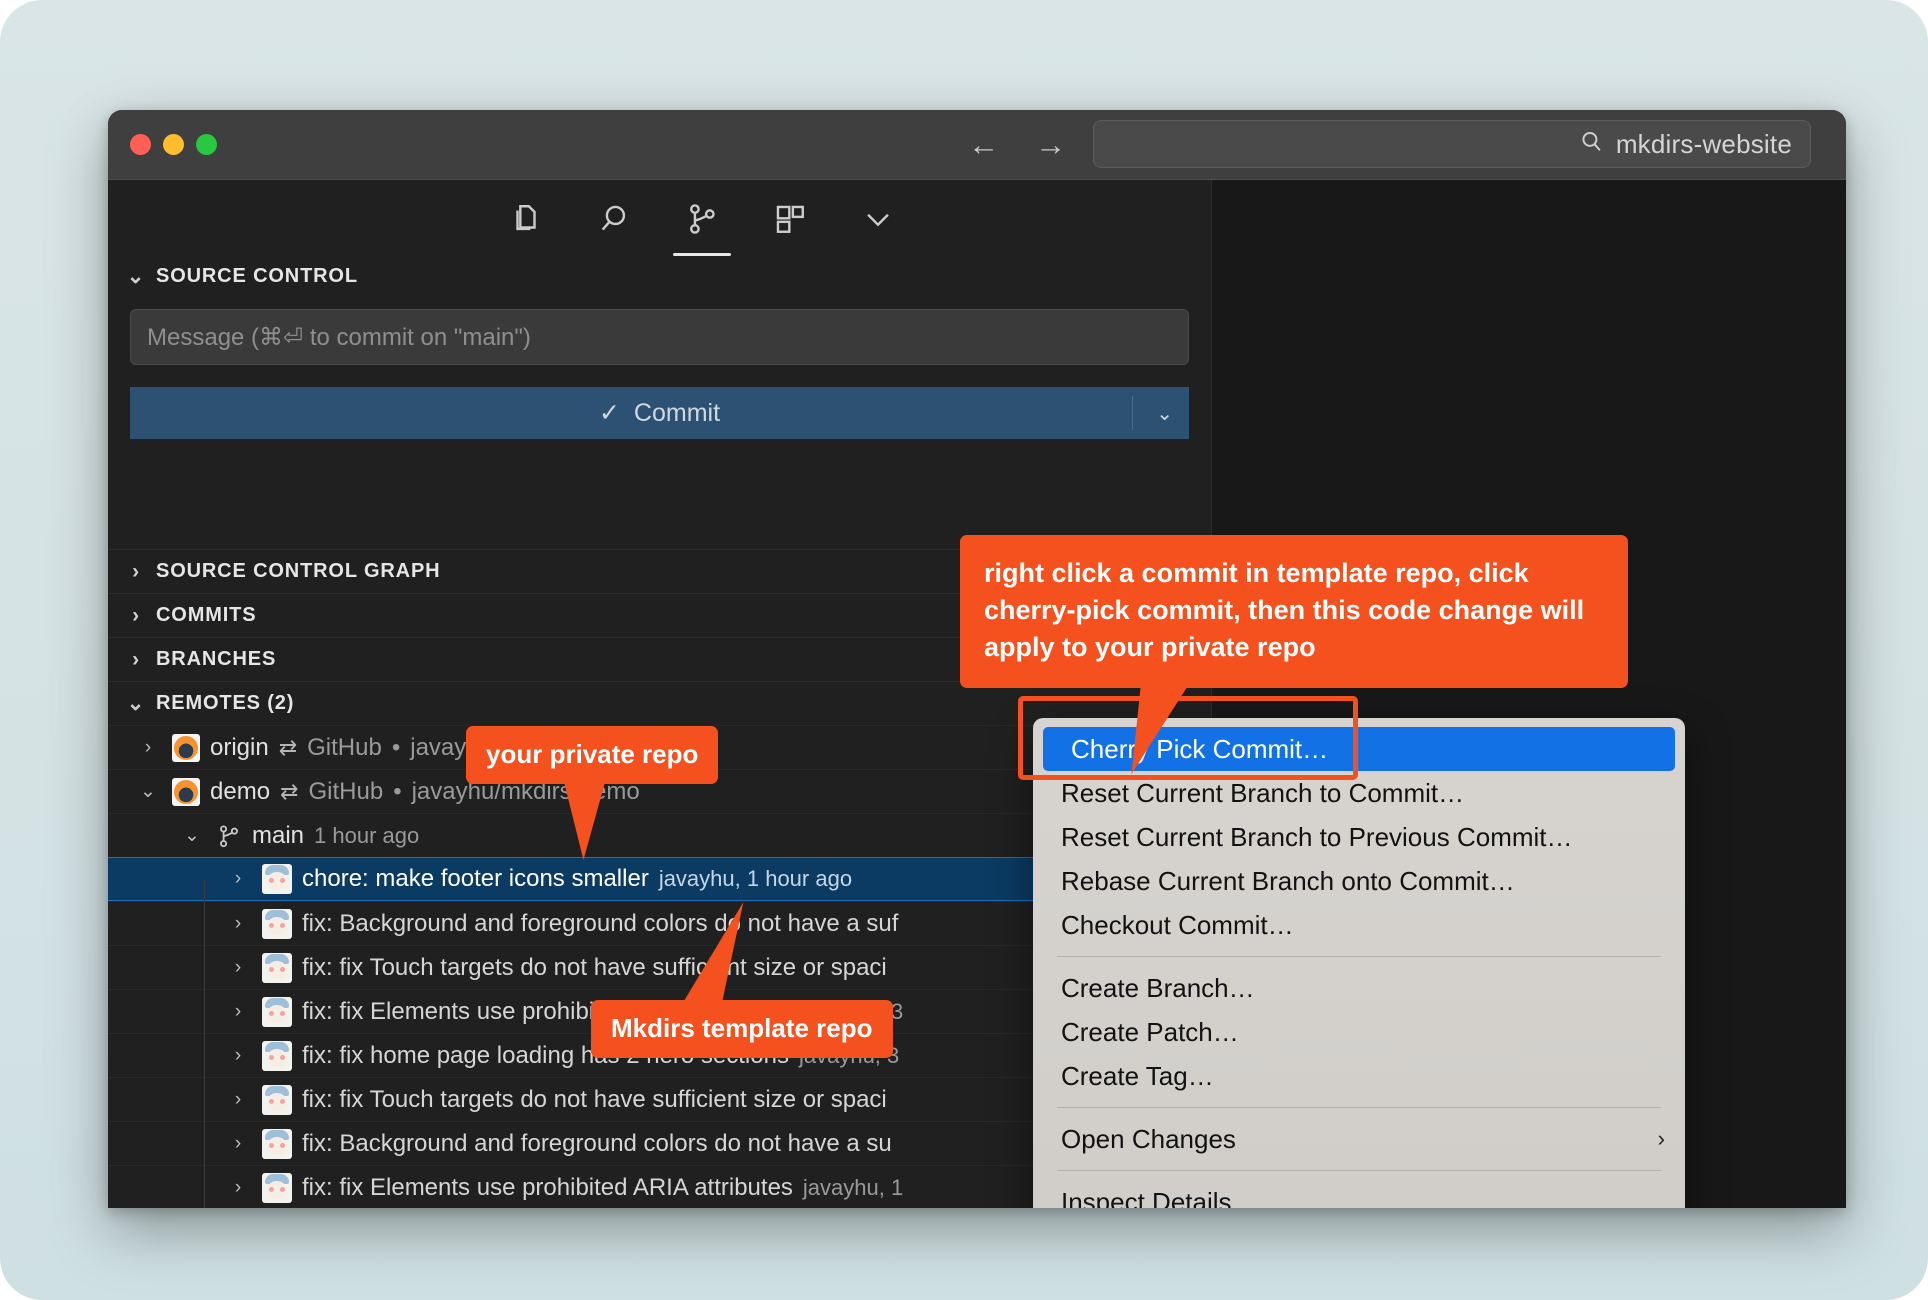 This screenshot has height=1300, width=1928. Describe the element at coordinates (659, 494) in the screenshot. I see `source-control-empty-space` at that location.